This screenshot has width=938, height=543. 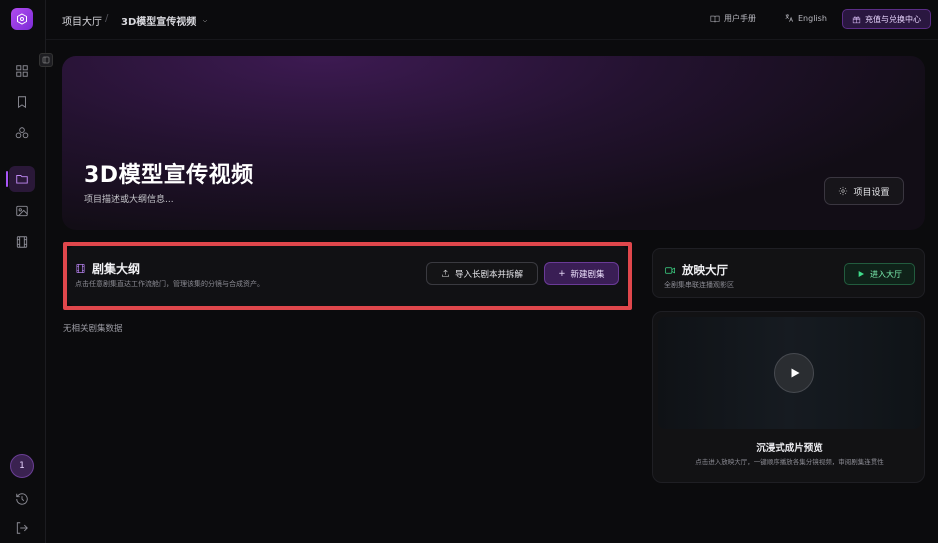 I want to click on history-button, so click(x=22, y=499).